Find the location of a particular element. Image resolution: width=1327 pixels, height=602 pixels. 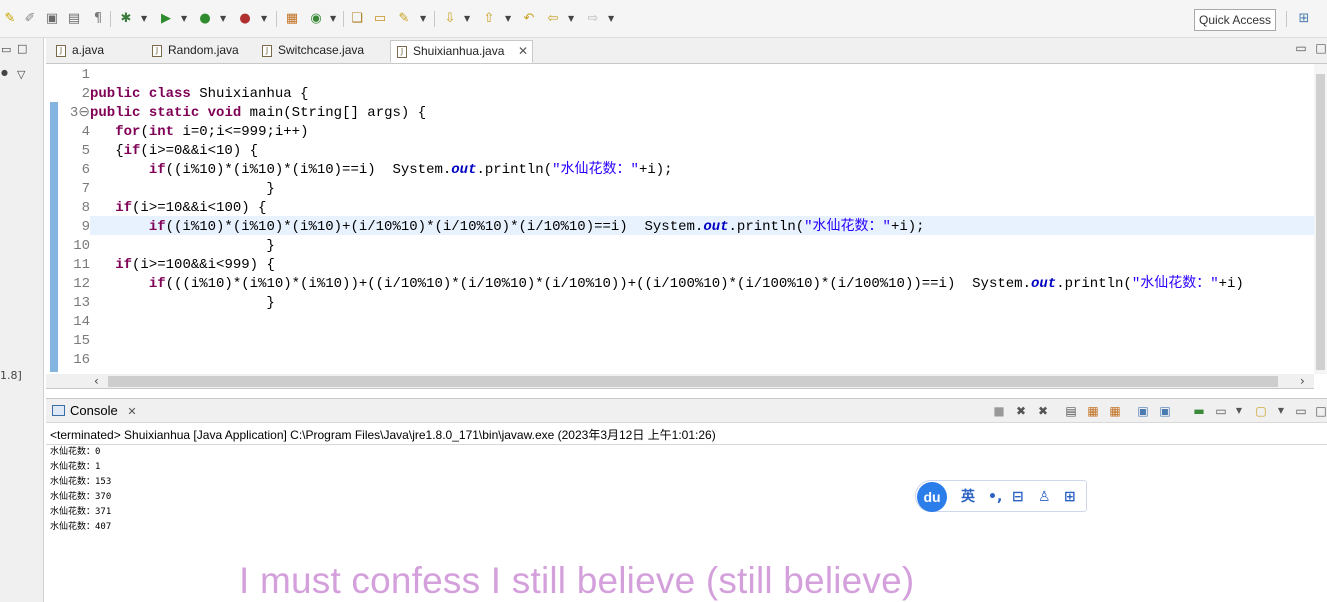

line-number: 5 is located at coordinates (85, 151).